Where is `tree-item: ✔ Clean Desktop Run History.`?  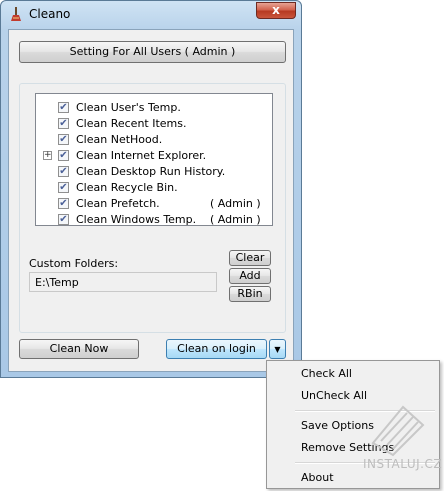
tree-item: ✔ Clean Desktop Run History. is located at coordinates (154, 172).